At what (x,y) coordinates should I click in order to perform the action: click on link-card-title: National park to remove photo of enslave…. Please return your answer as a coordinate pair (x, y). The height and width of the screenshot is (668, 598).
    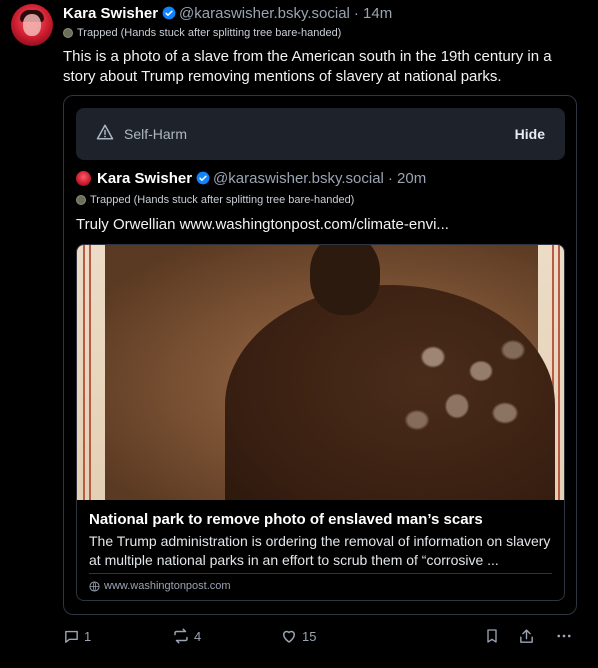
    Looking at the image, I should click on (286, 519).